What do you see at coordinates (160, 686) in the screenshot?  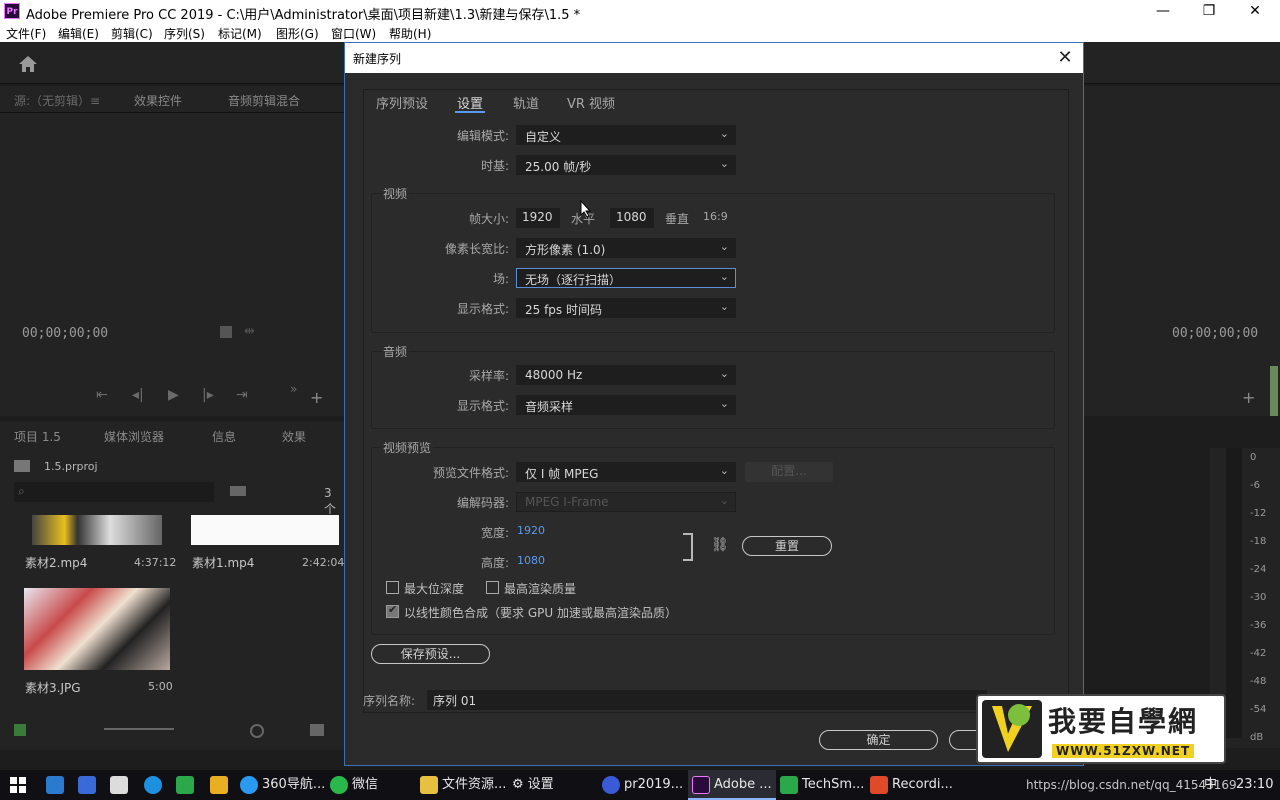 I see `clip-duration-3: 5:00` at bounding box center [160, 686].